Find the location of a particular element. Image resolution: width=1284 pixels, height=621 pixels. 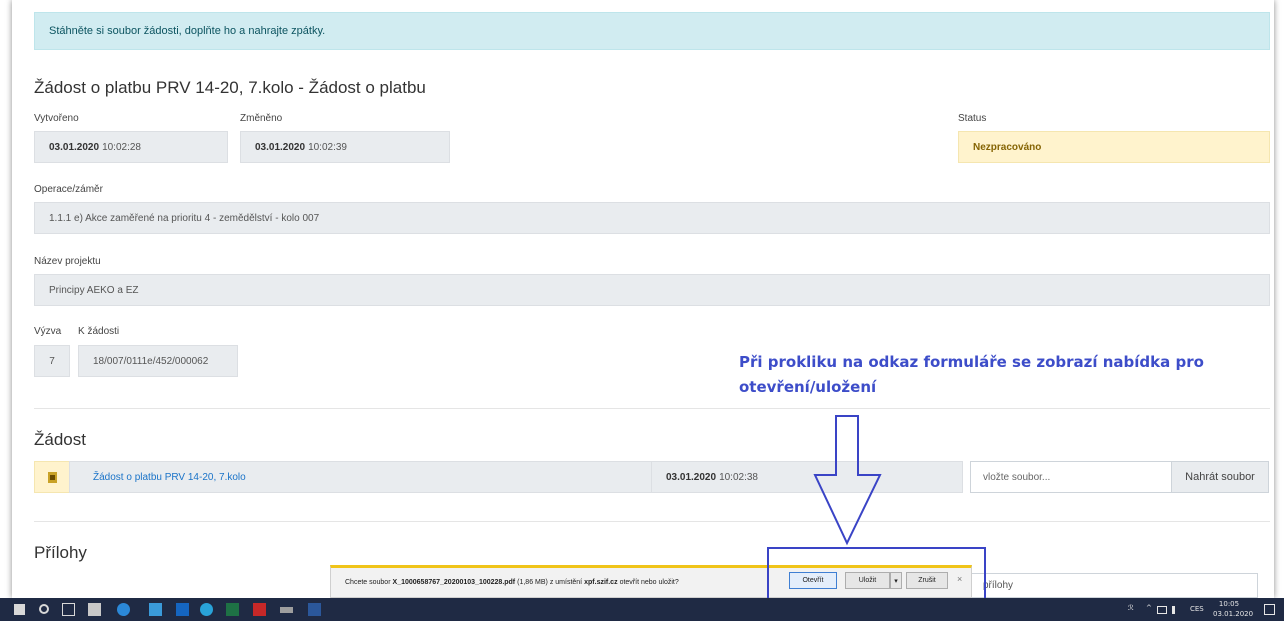

clock-date: 03.01.2020 is located at coordinates (1233, 614).